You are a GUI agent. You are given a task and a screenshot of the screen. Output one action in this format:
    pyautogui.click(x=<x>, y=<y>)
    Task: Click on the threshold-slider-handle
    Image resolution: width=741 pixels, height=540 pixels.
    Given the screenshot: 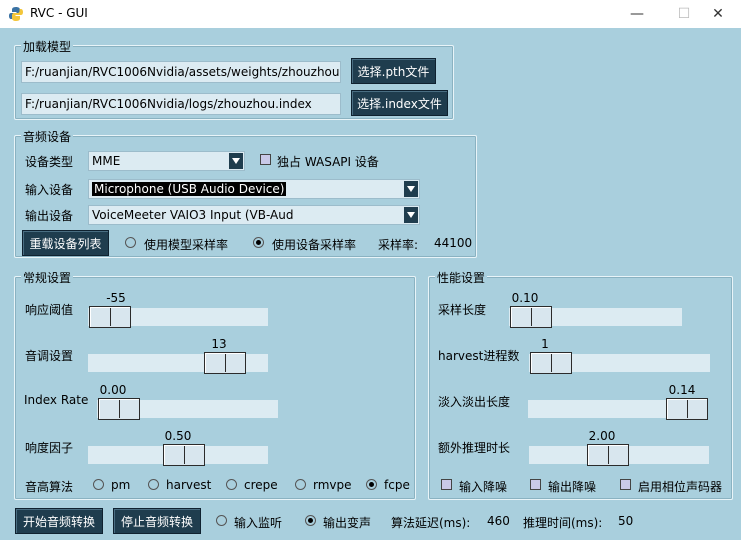 What is the action you would take?
    pyautogui.click(x=110, y=317)
    